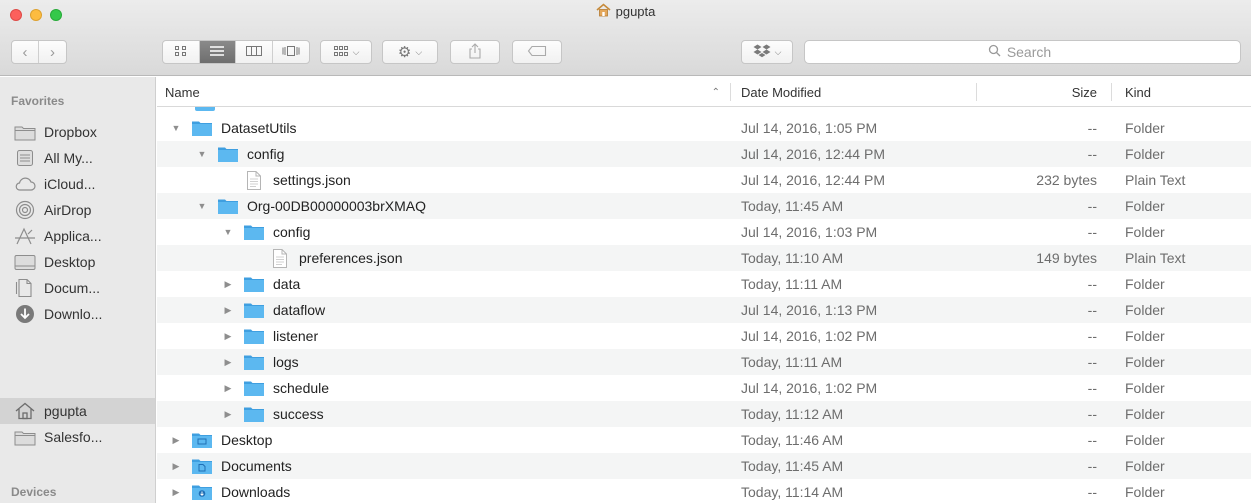 This screenshot has height=503, width=1251. What do you see at coordinates (56, 15) in the screenshot?
I see `zoom-window-button` at bounding box center [56, 15].